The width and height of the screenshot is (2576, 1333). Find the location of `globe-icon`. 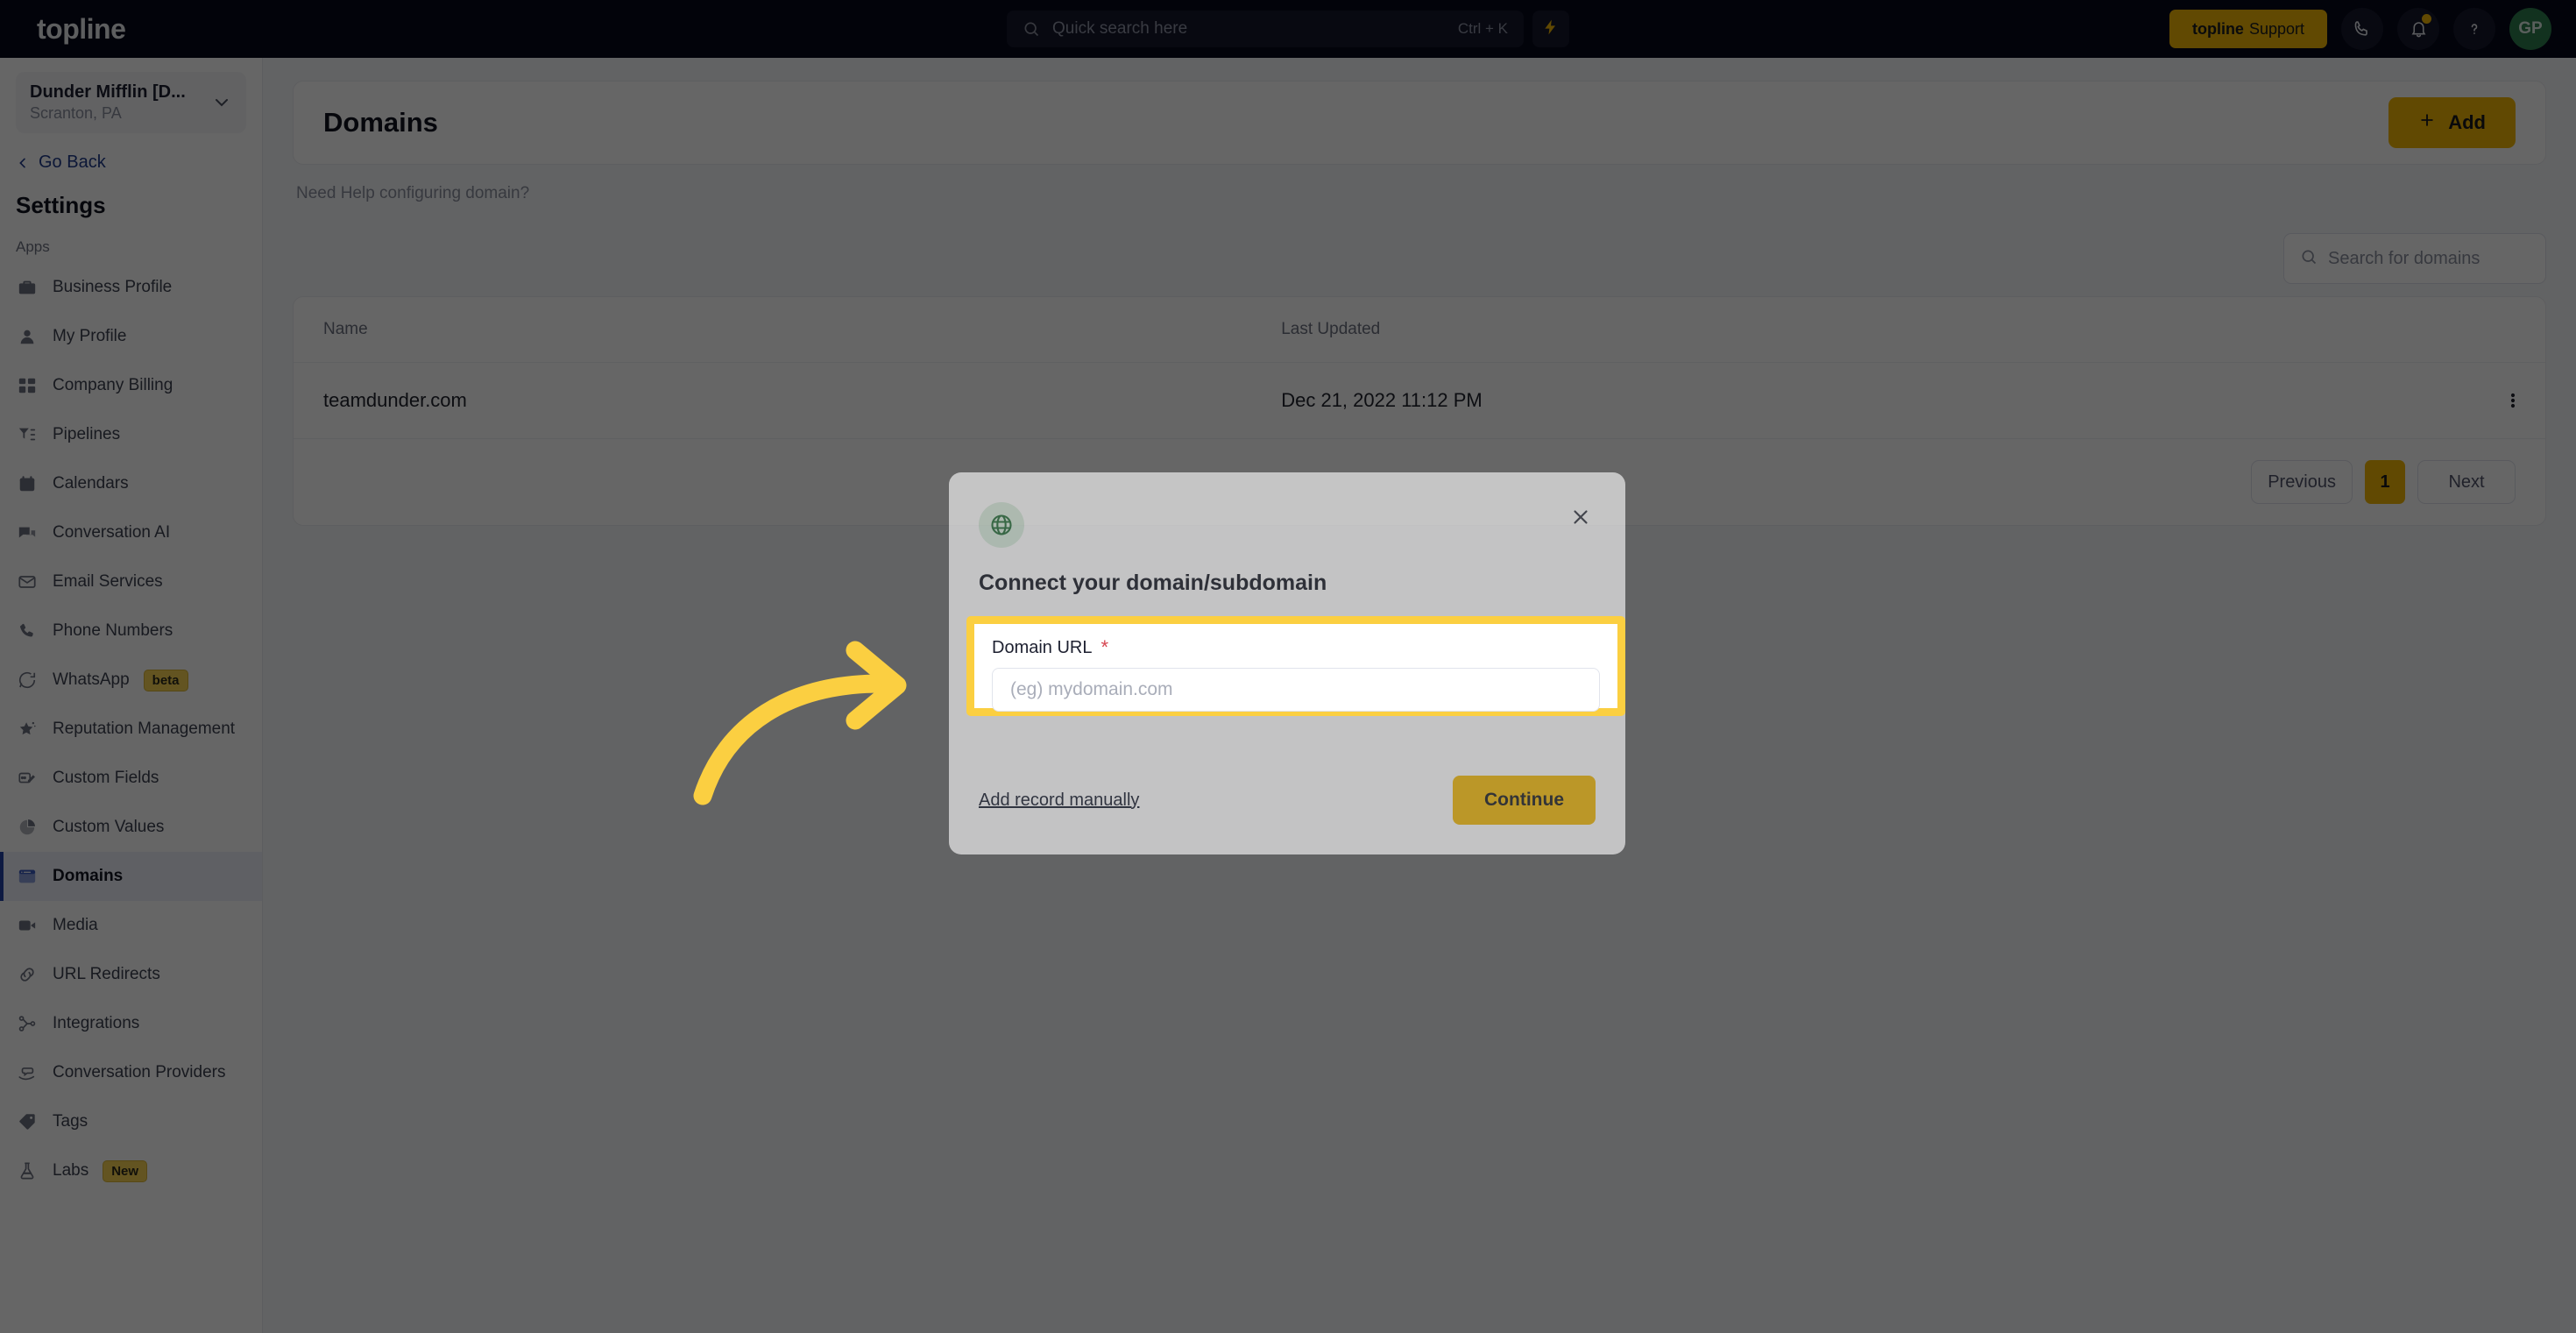

globe-icon is located at coordinates (1001, 525).